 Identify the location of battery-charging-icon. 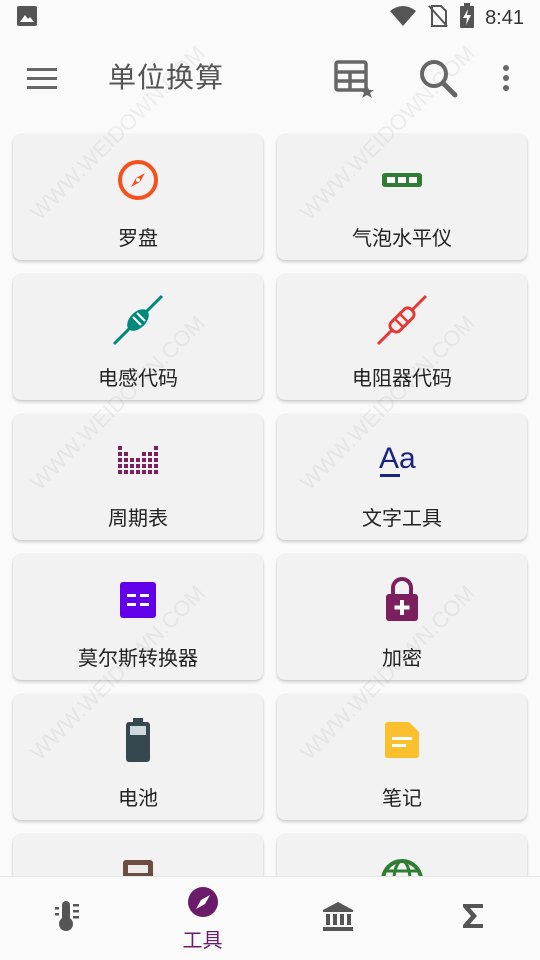
(467, 18).